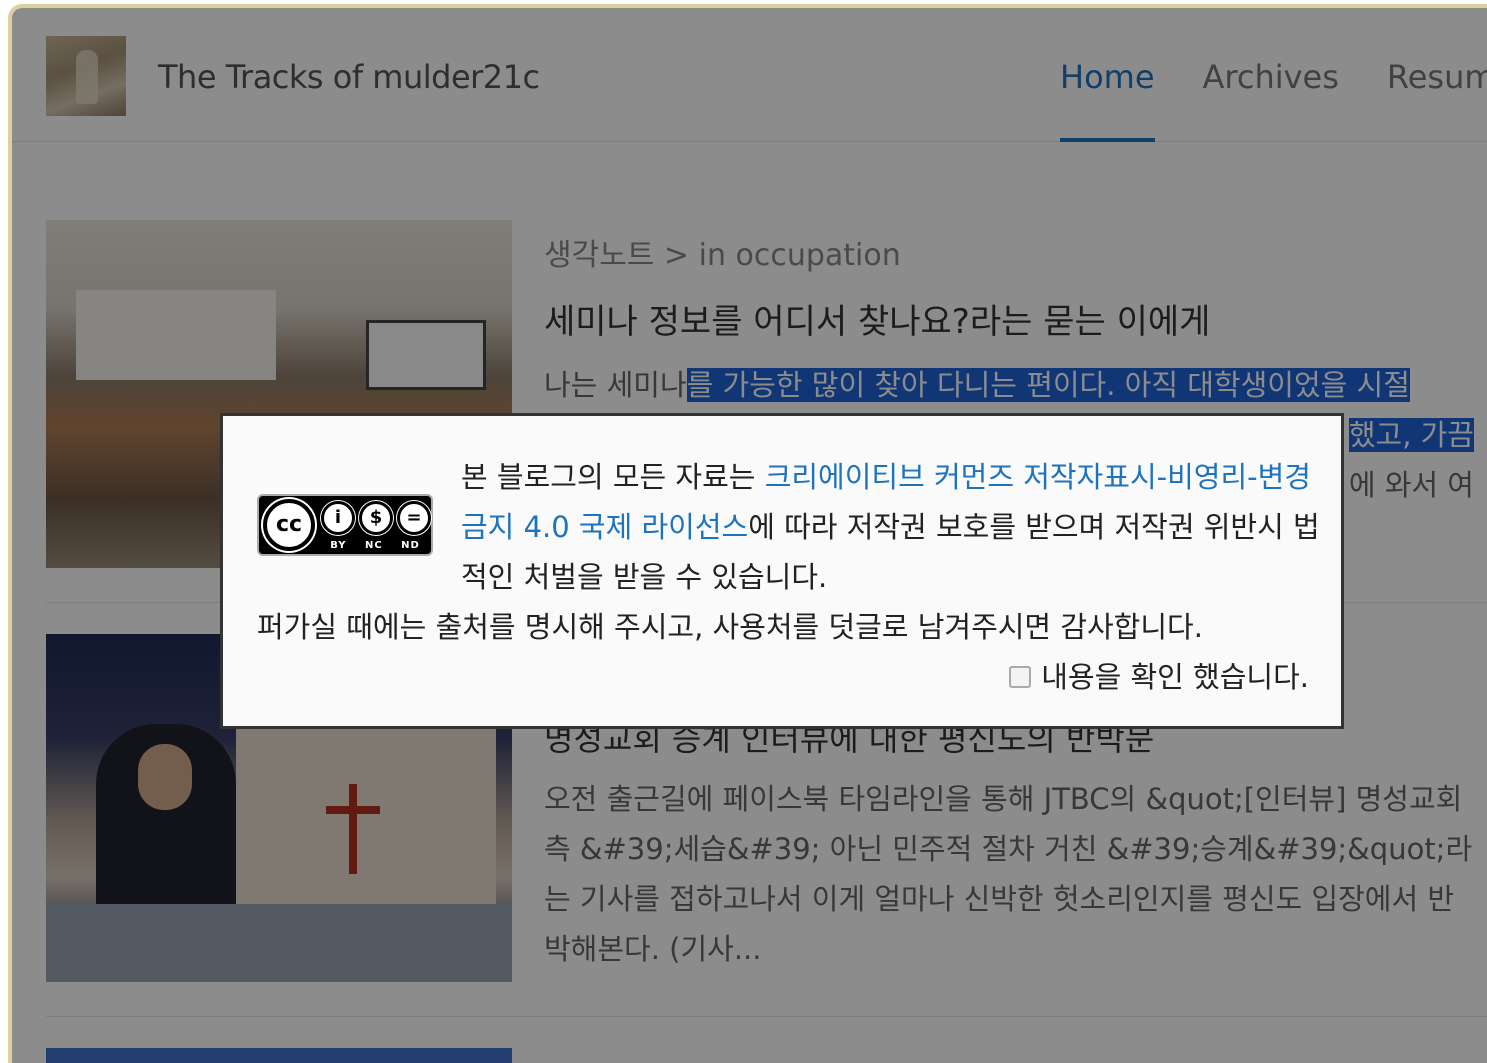 Image resolution: width=1487 pixels, height=1063 pixels. What do you see at coordinates (338, 518) in the screenshot?
I see `attribution-icon: i` at bounding box center [338, 518].